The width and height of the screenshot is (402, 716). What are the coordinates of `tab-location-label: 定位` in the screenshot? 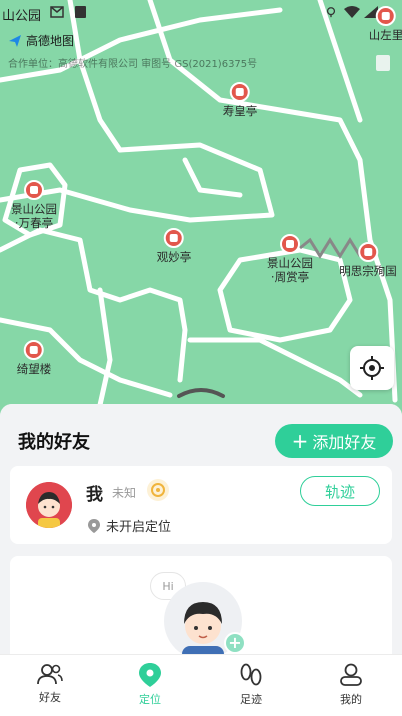 It's located at (150, 699).